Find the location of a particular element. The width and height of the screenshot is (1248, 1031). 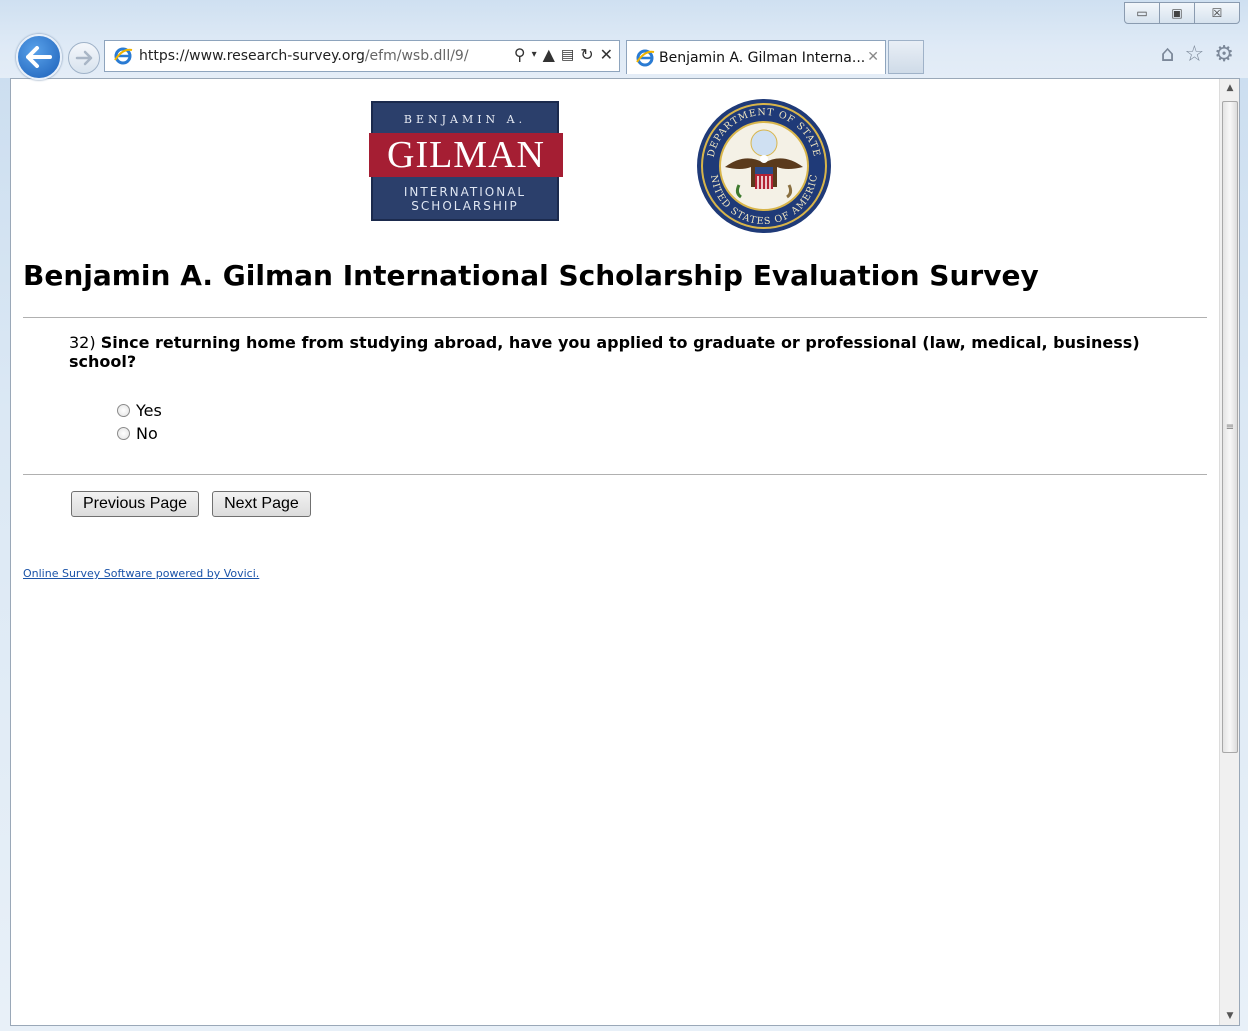

gilman-logo-line2: SCHOLARSHIP is located at coordinates (465, 206).